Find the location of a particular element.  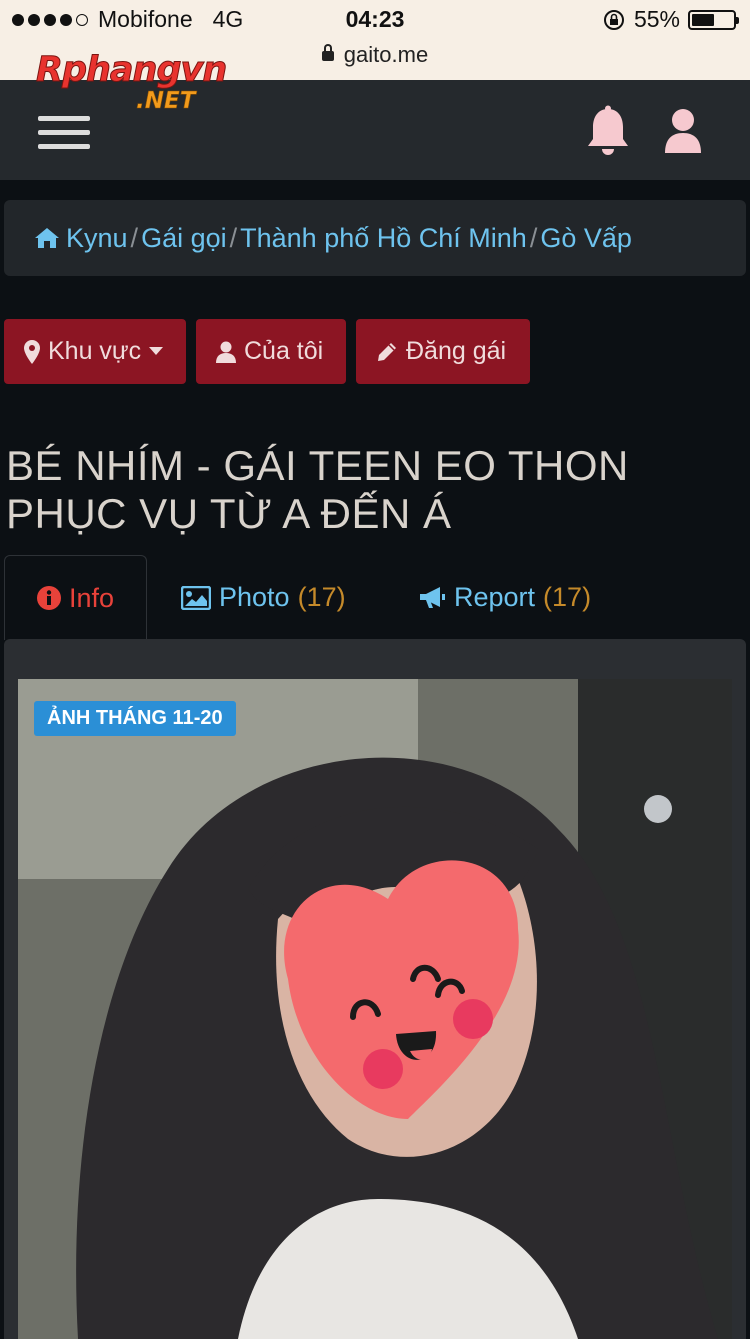

tab-report: Report (17) is located at coordinates (504, 597).